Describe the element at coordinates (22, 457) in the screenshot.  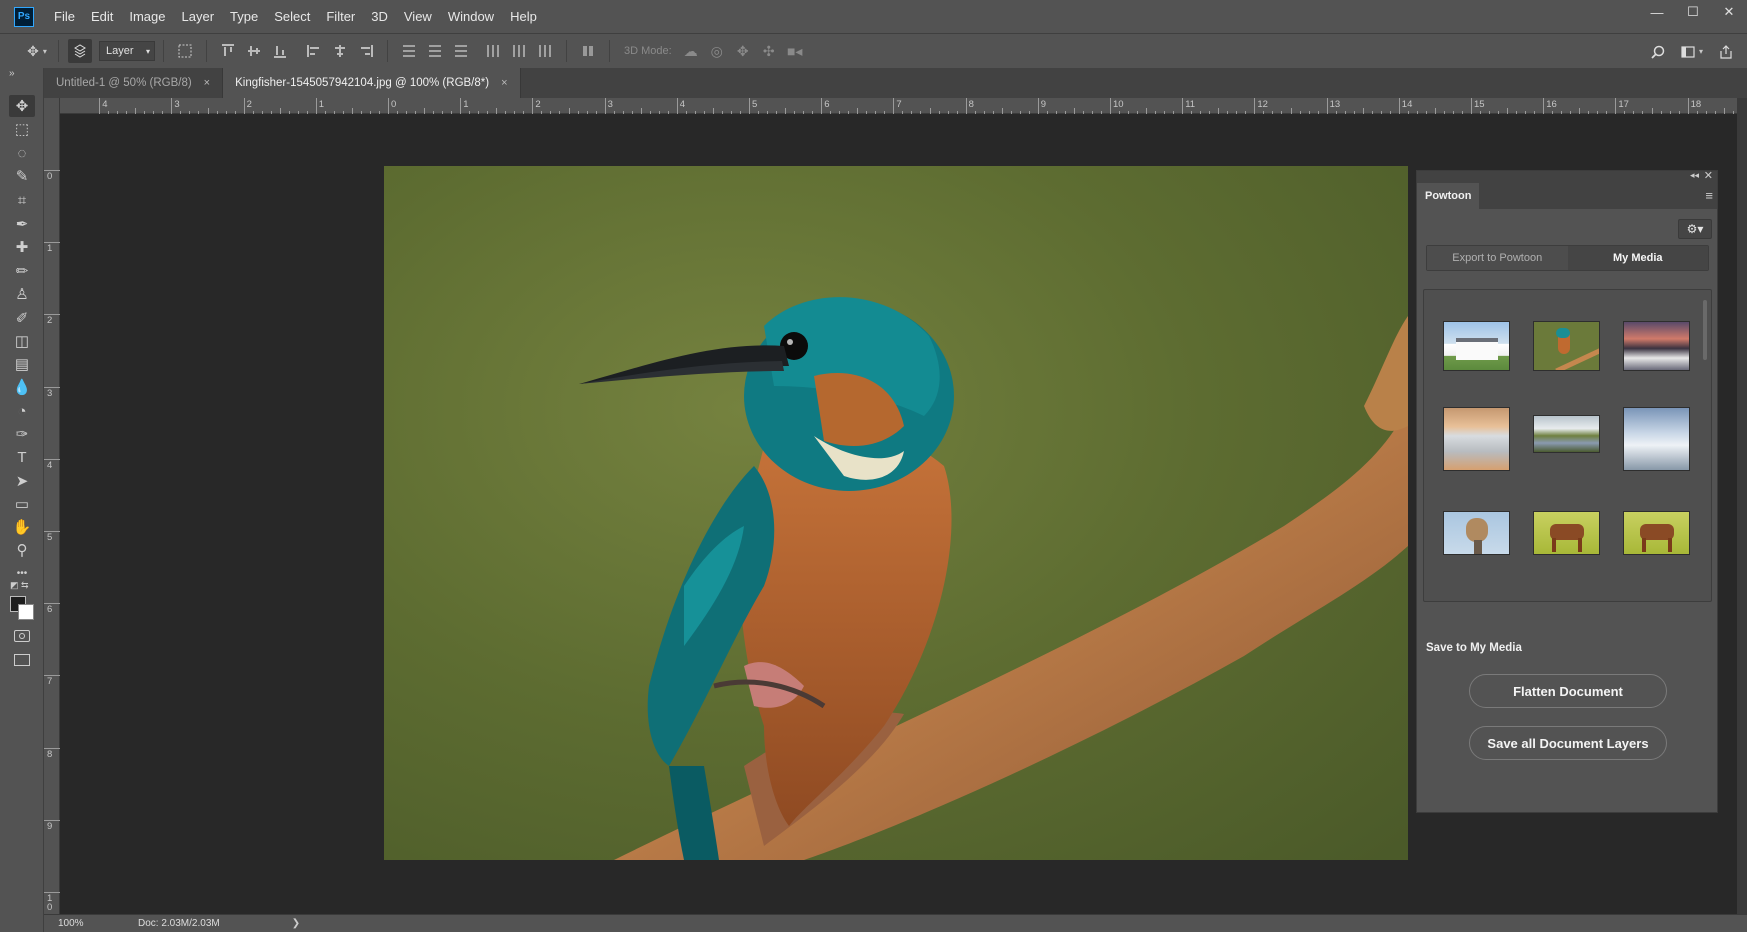
I see `type-tool-icon: T` at that location.